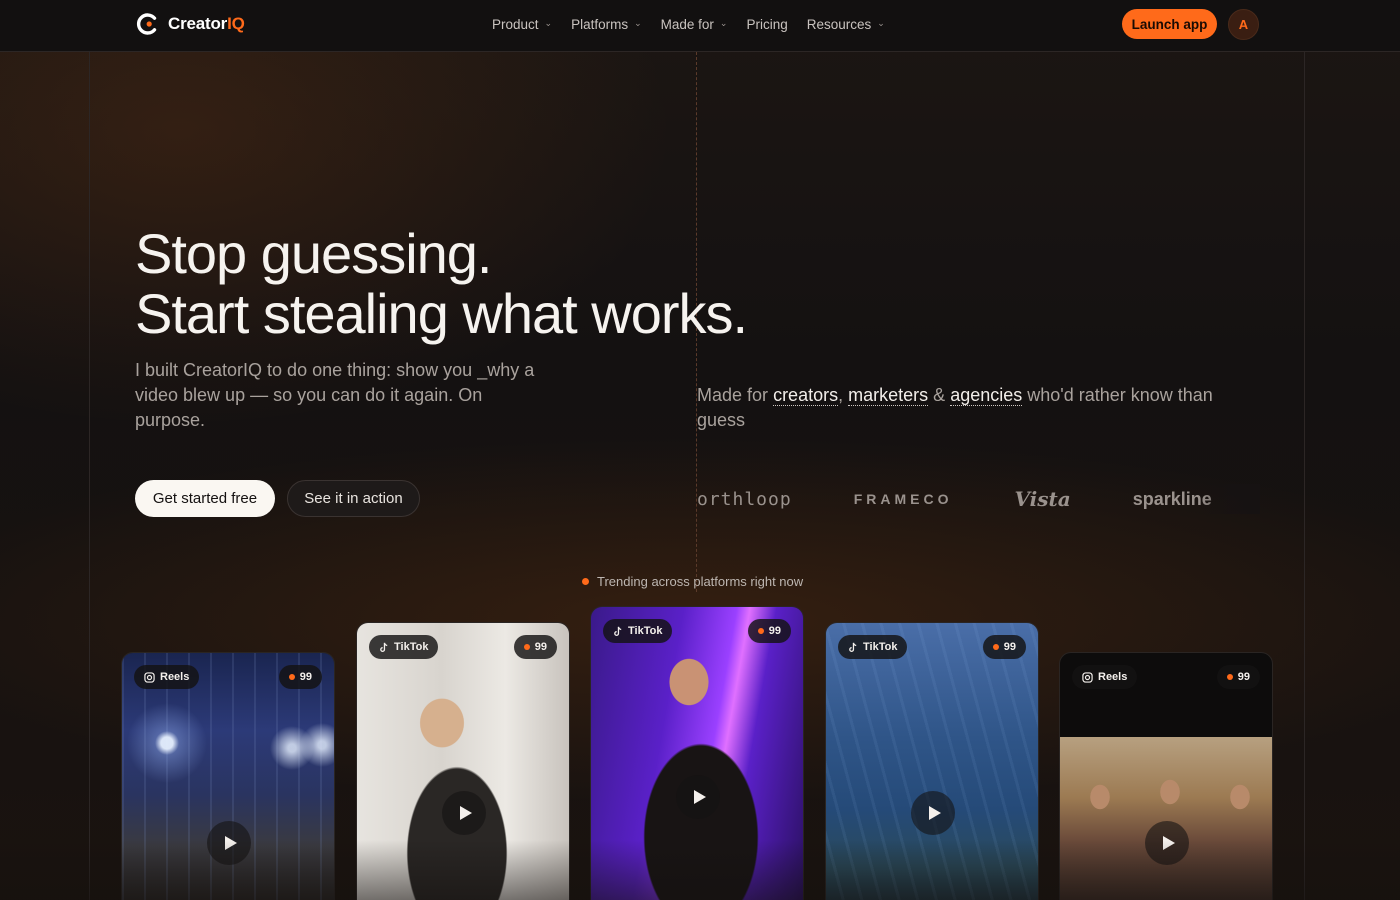 This screenshot has width=1400, height=900. I want to click on user-avatar: A, so click(1243, 24).